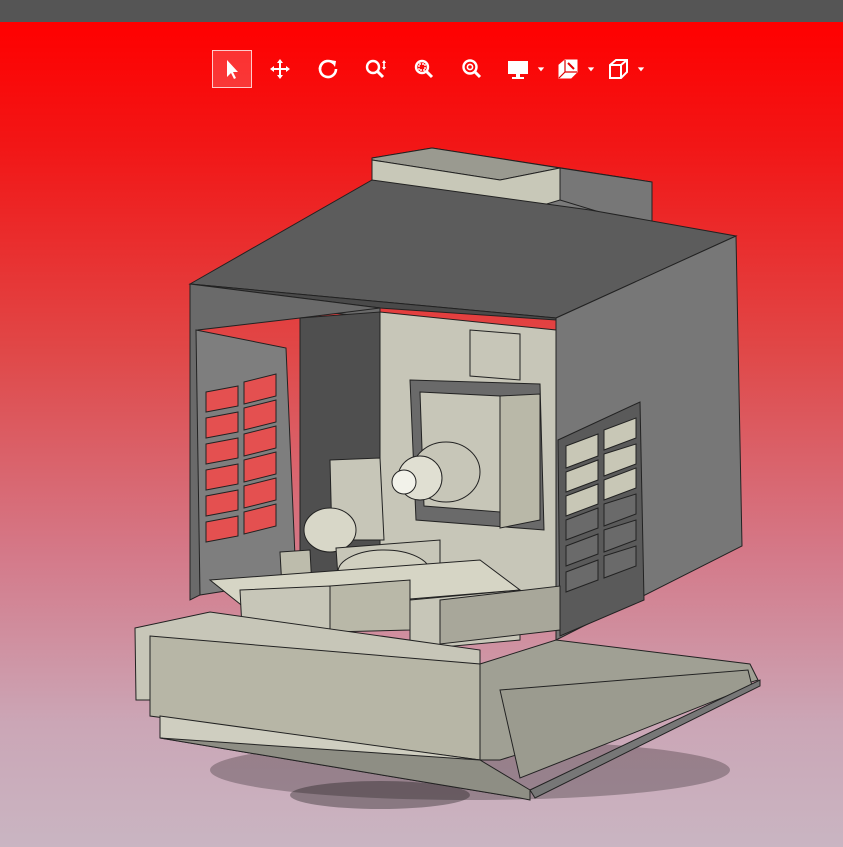 Image resolution: width=843 pixels, height=847 pixels. Describe the element at coordinates (421, 11) in the screenshot. I see `top-bar` at that location.